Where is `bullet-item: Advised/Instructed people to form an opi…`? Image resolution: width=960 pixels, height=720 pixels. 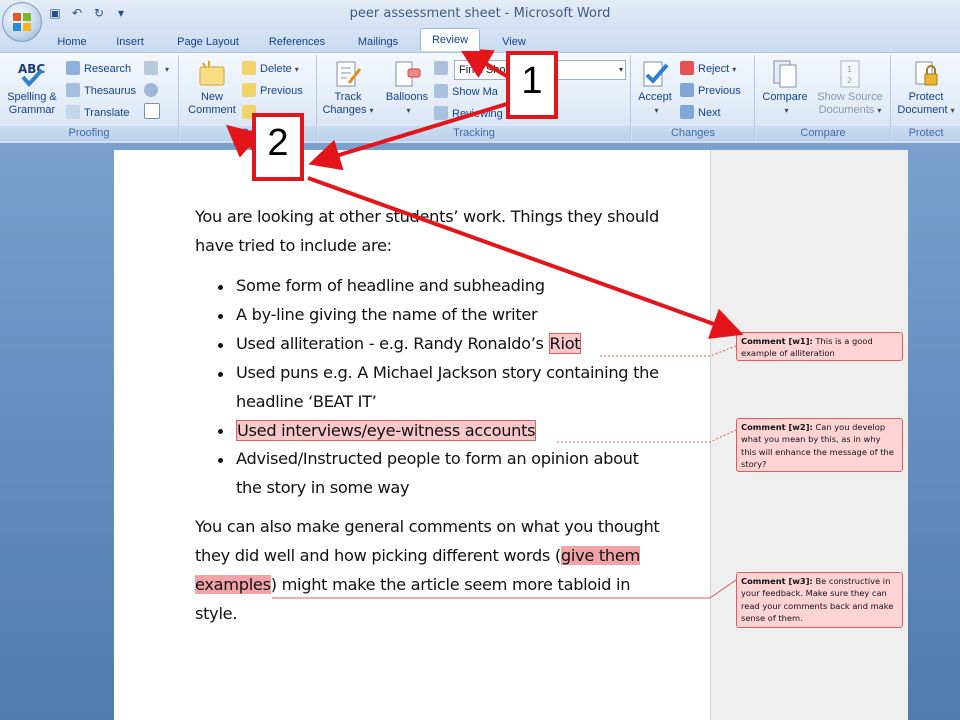 bullet-item: Advised/Instructed people to form an opi… is located at coordinates (437, 458).